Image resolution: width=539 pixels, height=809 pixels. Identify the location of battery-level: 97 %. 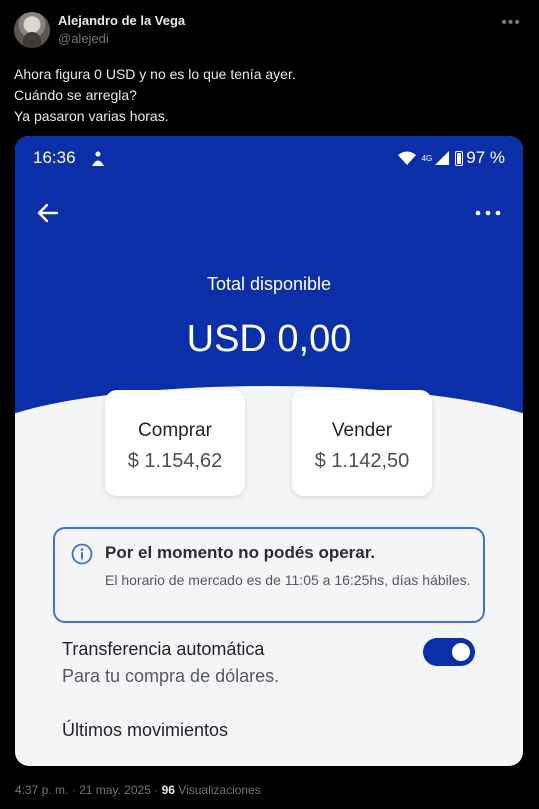
(485, 157).